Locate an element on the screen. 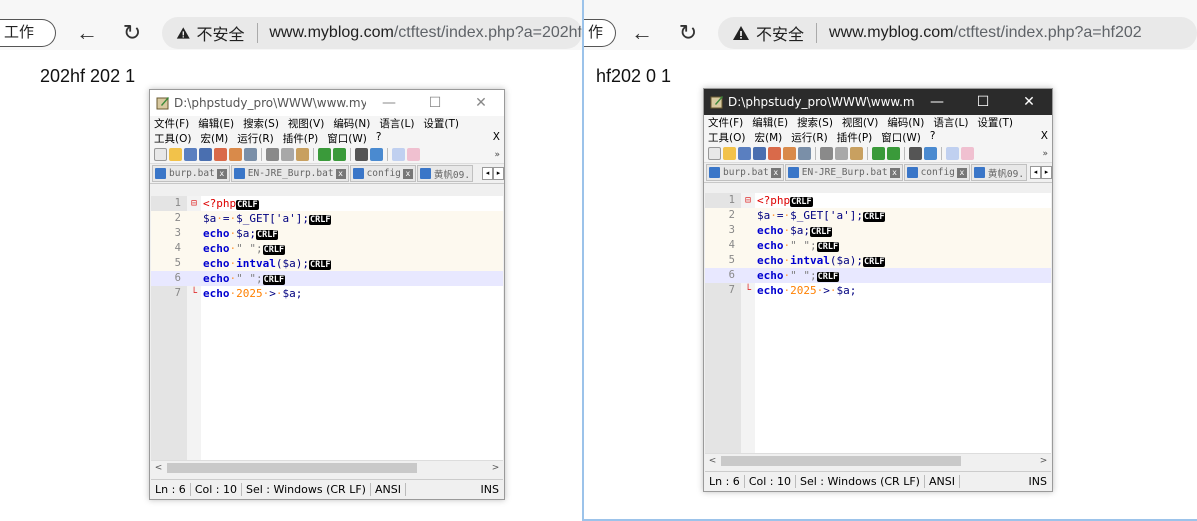 The width and height of the screenshot is (1197, 521). tab-scroll-right-icon: ▸ is located at coordinates (498, 173).